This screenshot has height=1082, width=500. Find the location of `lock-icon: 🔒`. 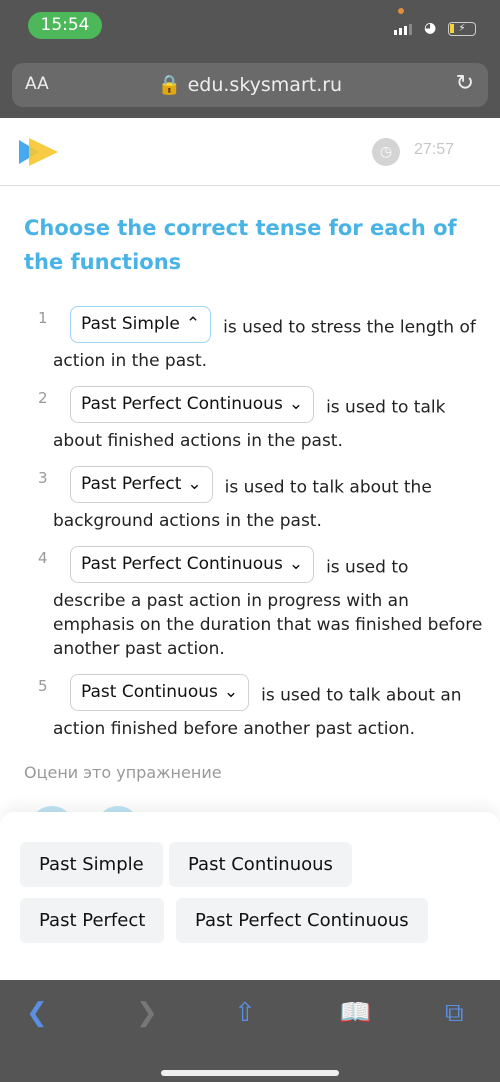

lock-icon: 🔒 is located at coordinates (169, 85).